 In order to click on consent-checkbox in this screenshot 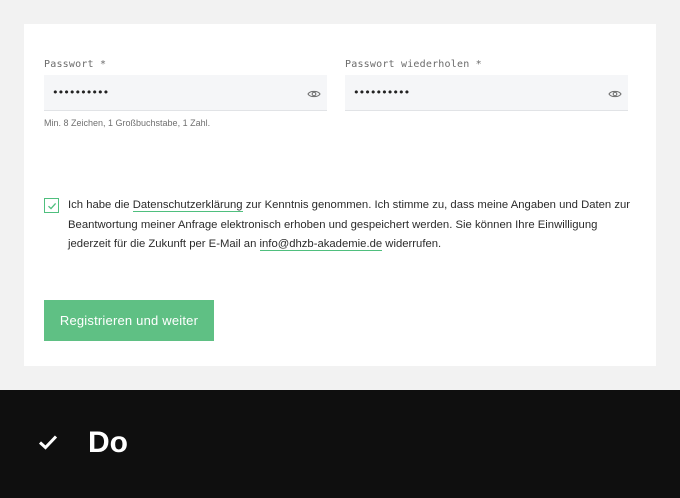, I will do `click(51, 205)`.